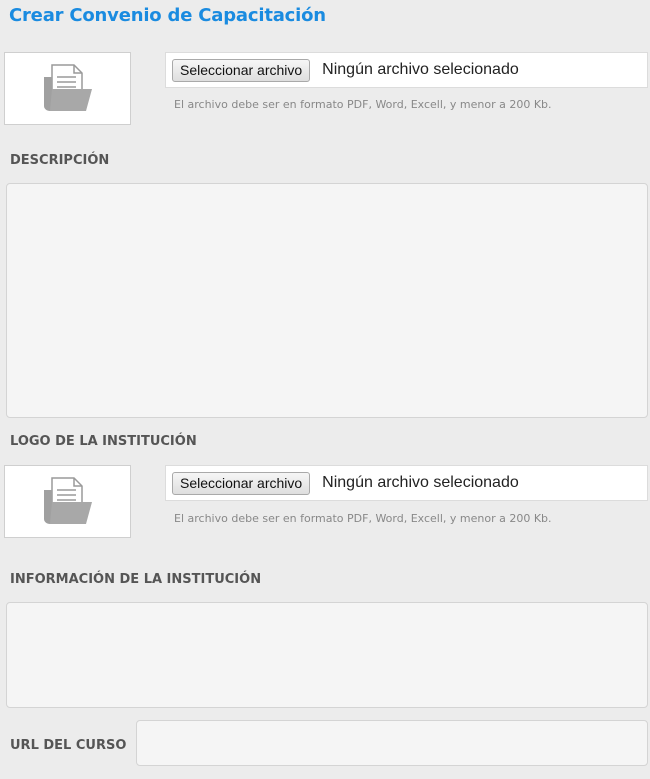 This screenshot has height=779, width=650. What do you see at coordinates (241, 70) in the screenshot?
I see `select-file-button: Seleccionar archivo` at bounding box center [241, 70].